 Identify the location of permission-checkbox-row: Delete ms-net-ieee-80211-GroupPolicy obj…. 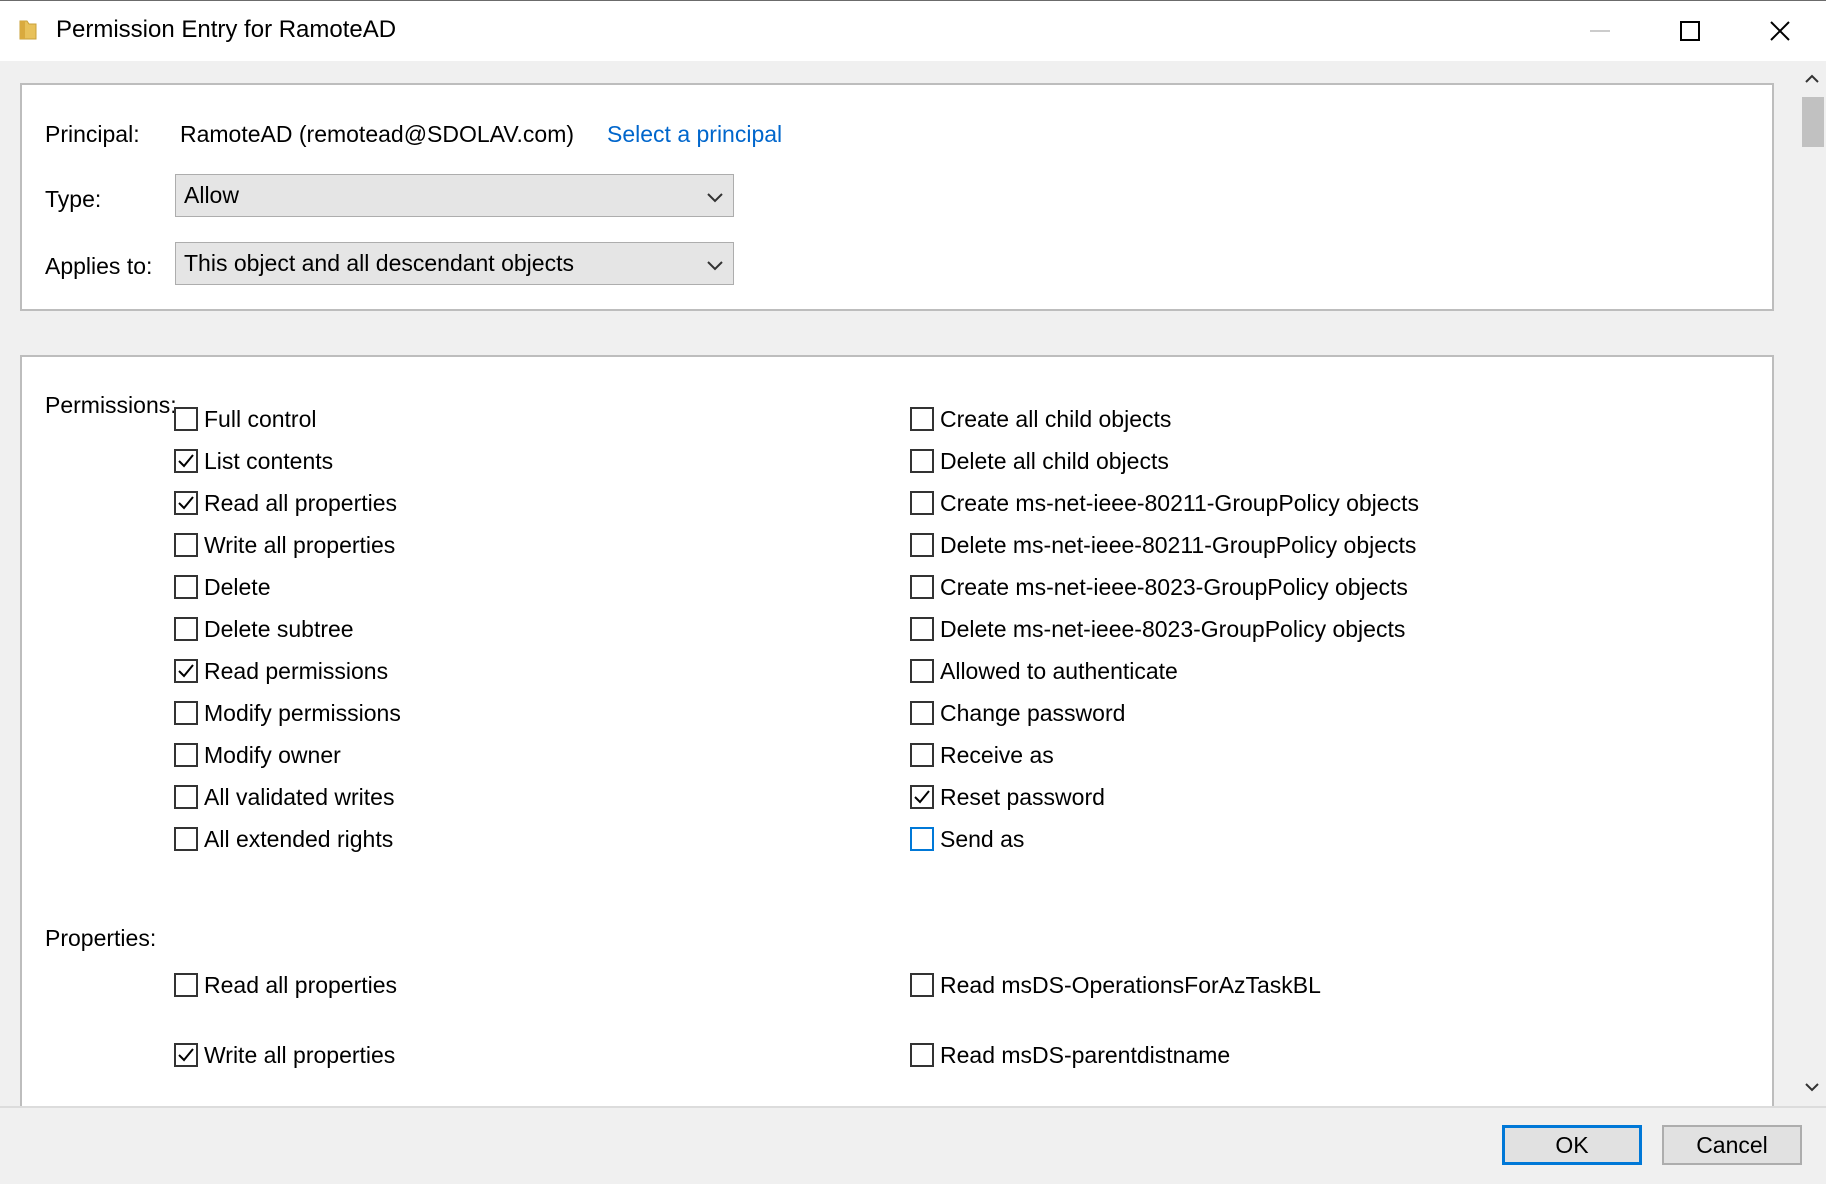
(1163, 545).